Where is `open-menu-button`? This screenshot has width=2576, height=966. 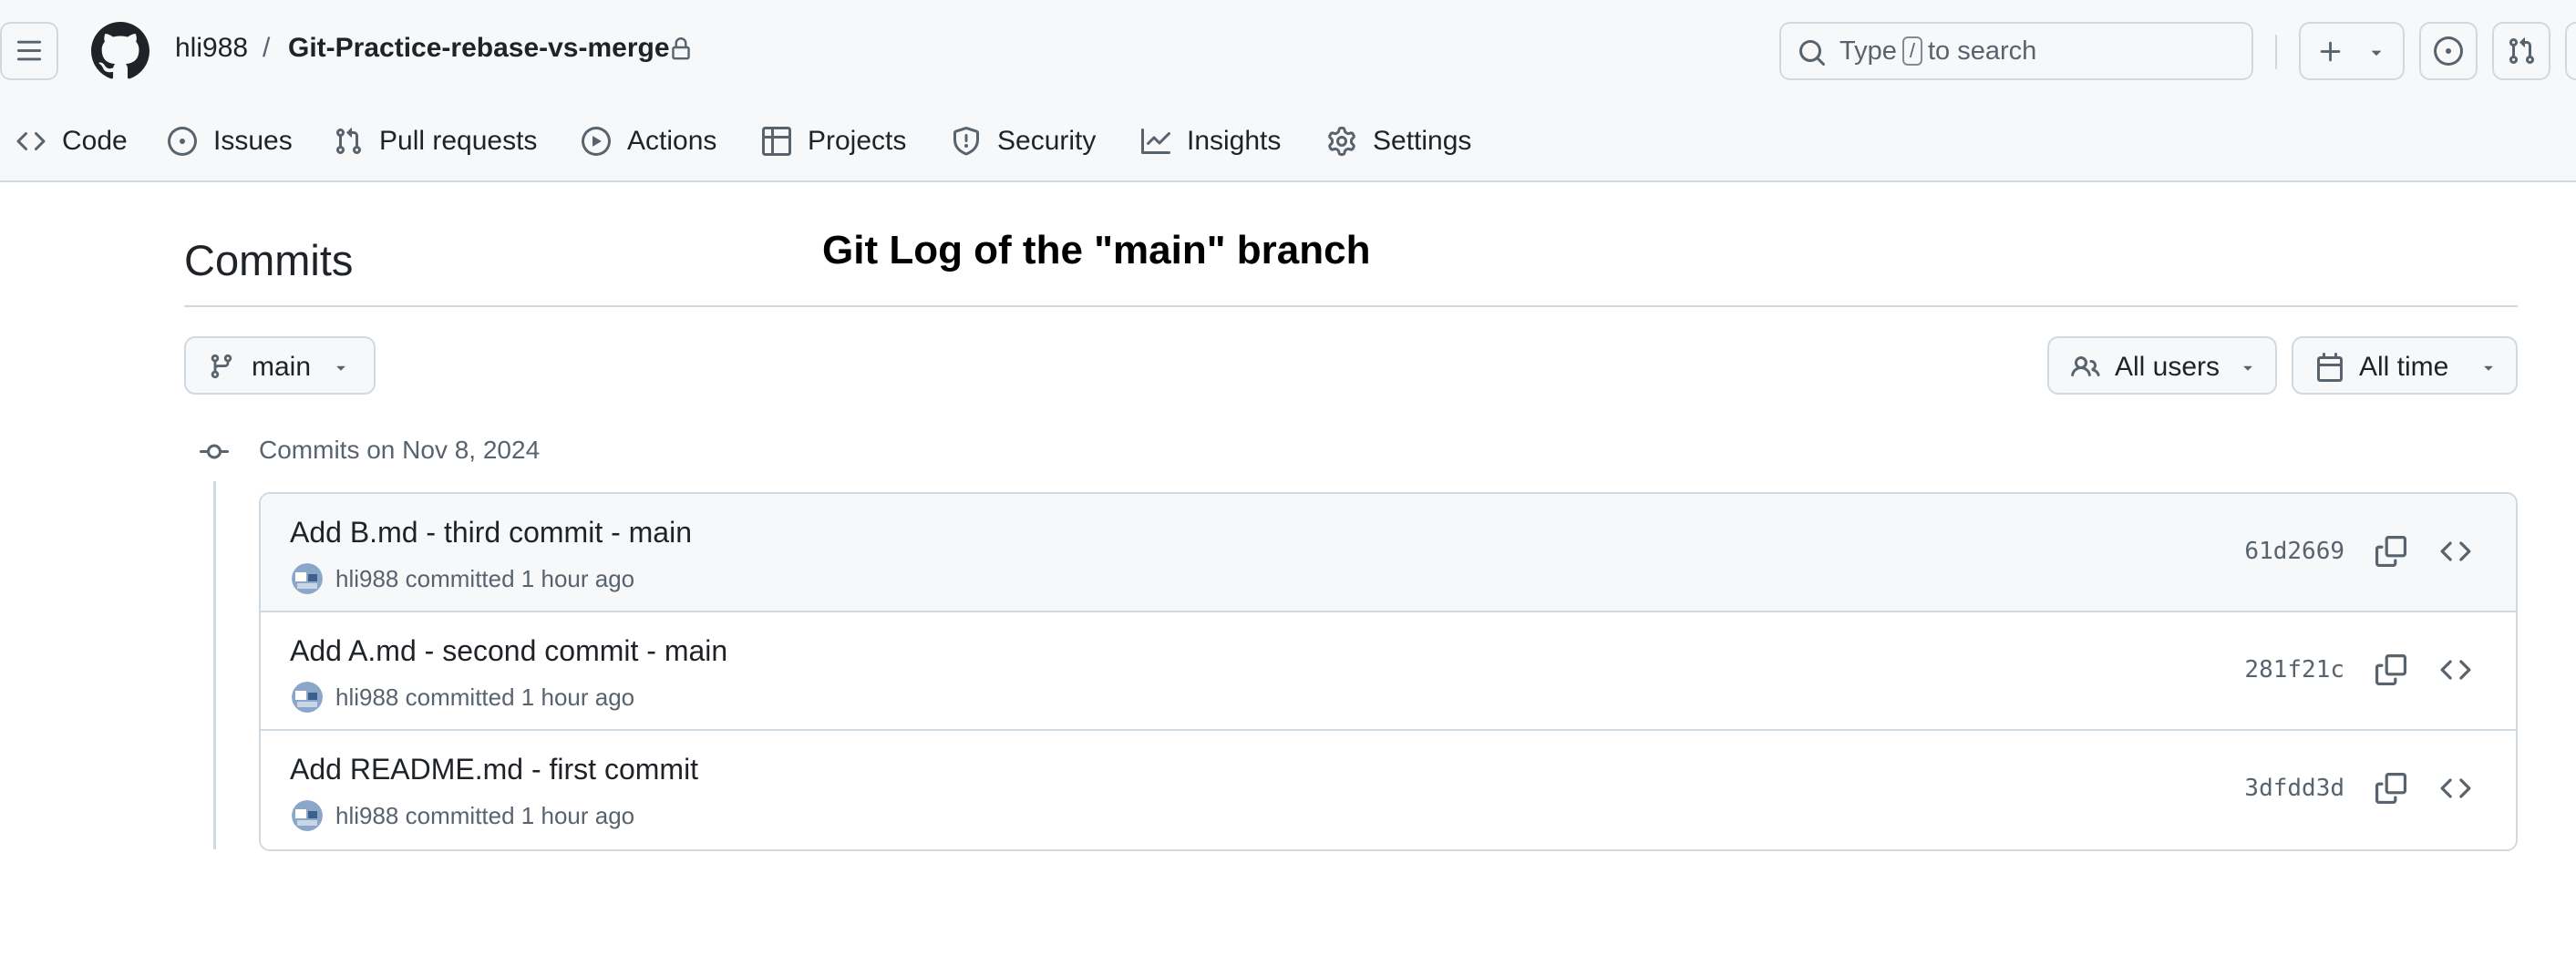
open-menu-button is located at coordinates (29, 51).